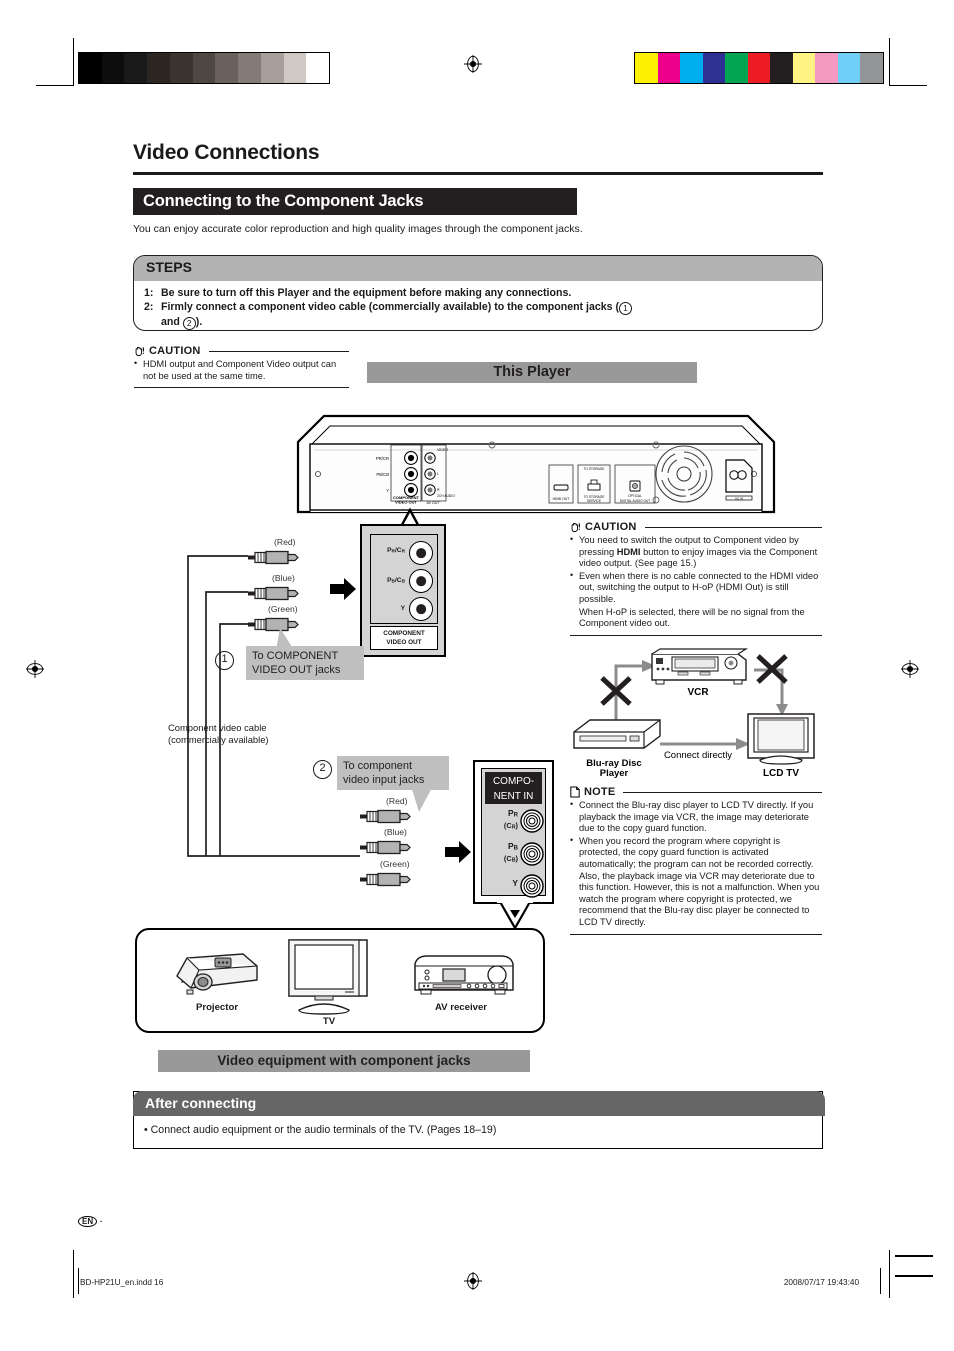  What do you see at coordinates (278, 351) in the screenshot?
I see `caution-left-rule` at bounding box center [278, 351].